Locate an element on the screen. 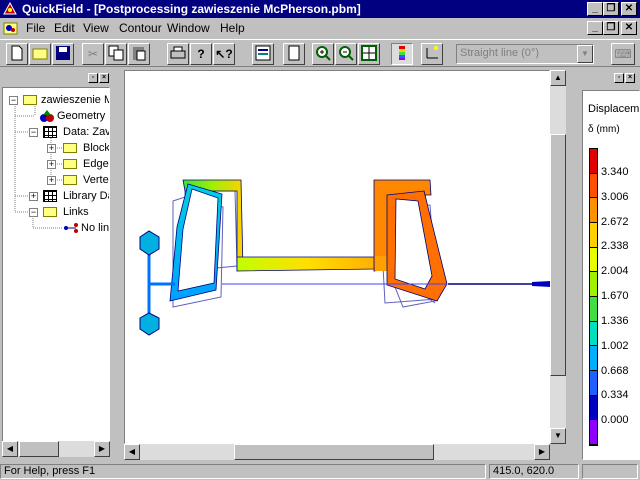 The width and height of the screenshot is (640, 480). legend-title: Displacem is located at coordinates (614, 109).